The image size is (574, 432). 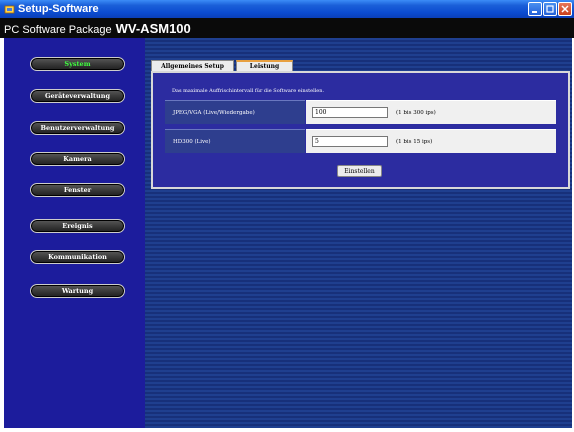 I want to click on sidebar-item-device-management: Geräteverwaltung, so click(x=77, y=96).